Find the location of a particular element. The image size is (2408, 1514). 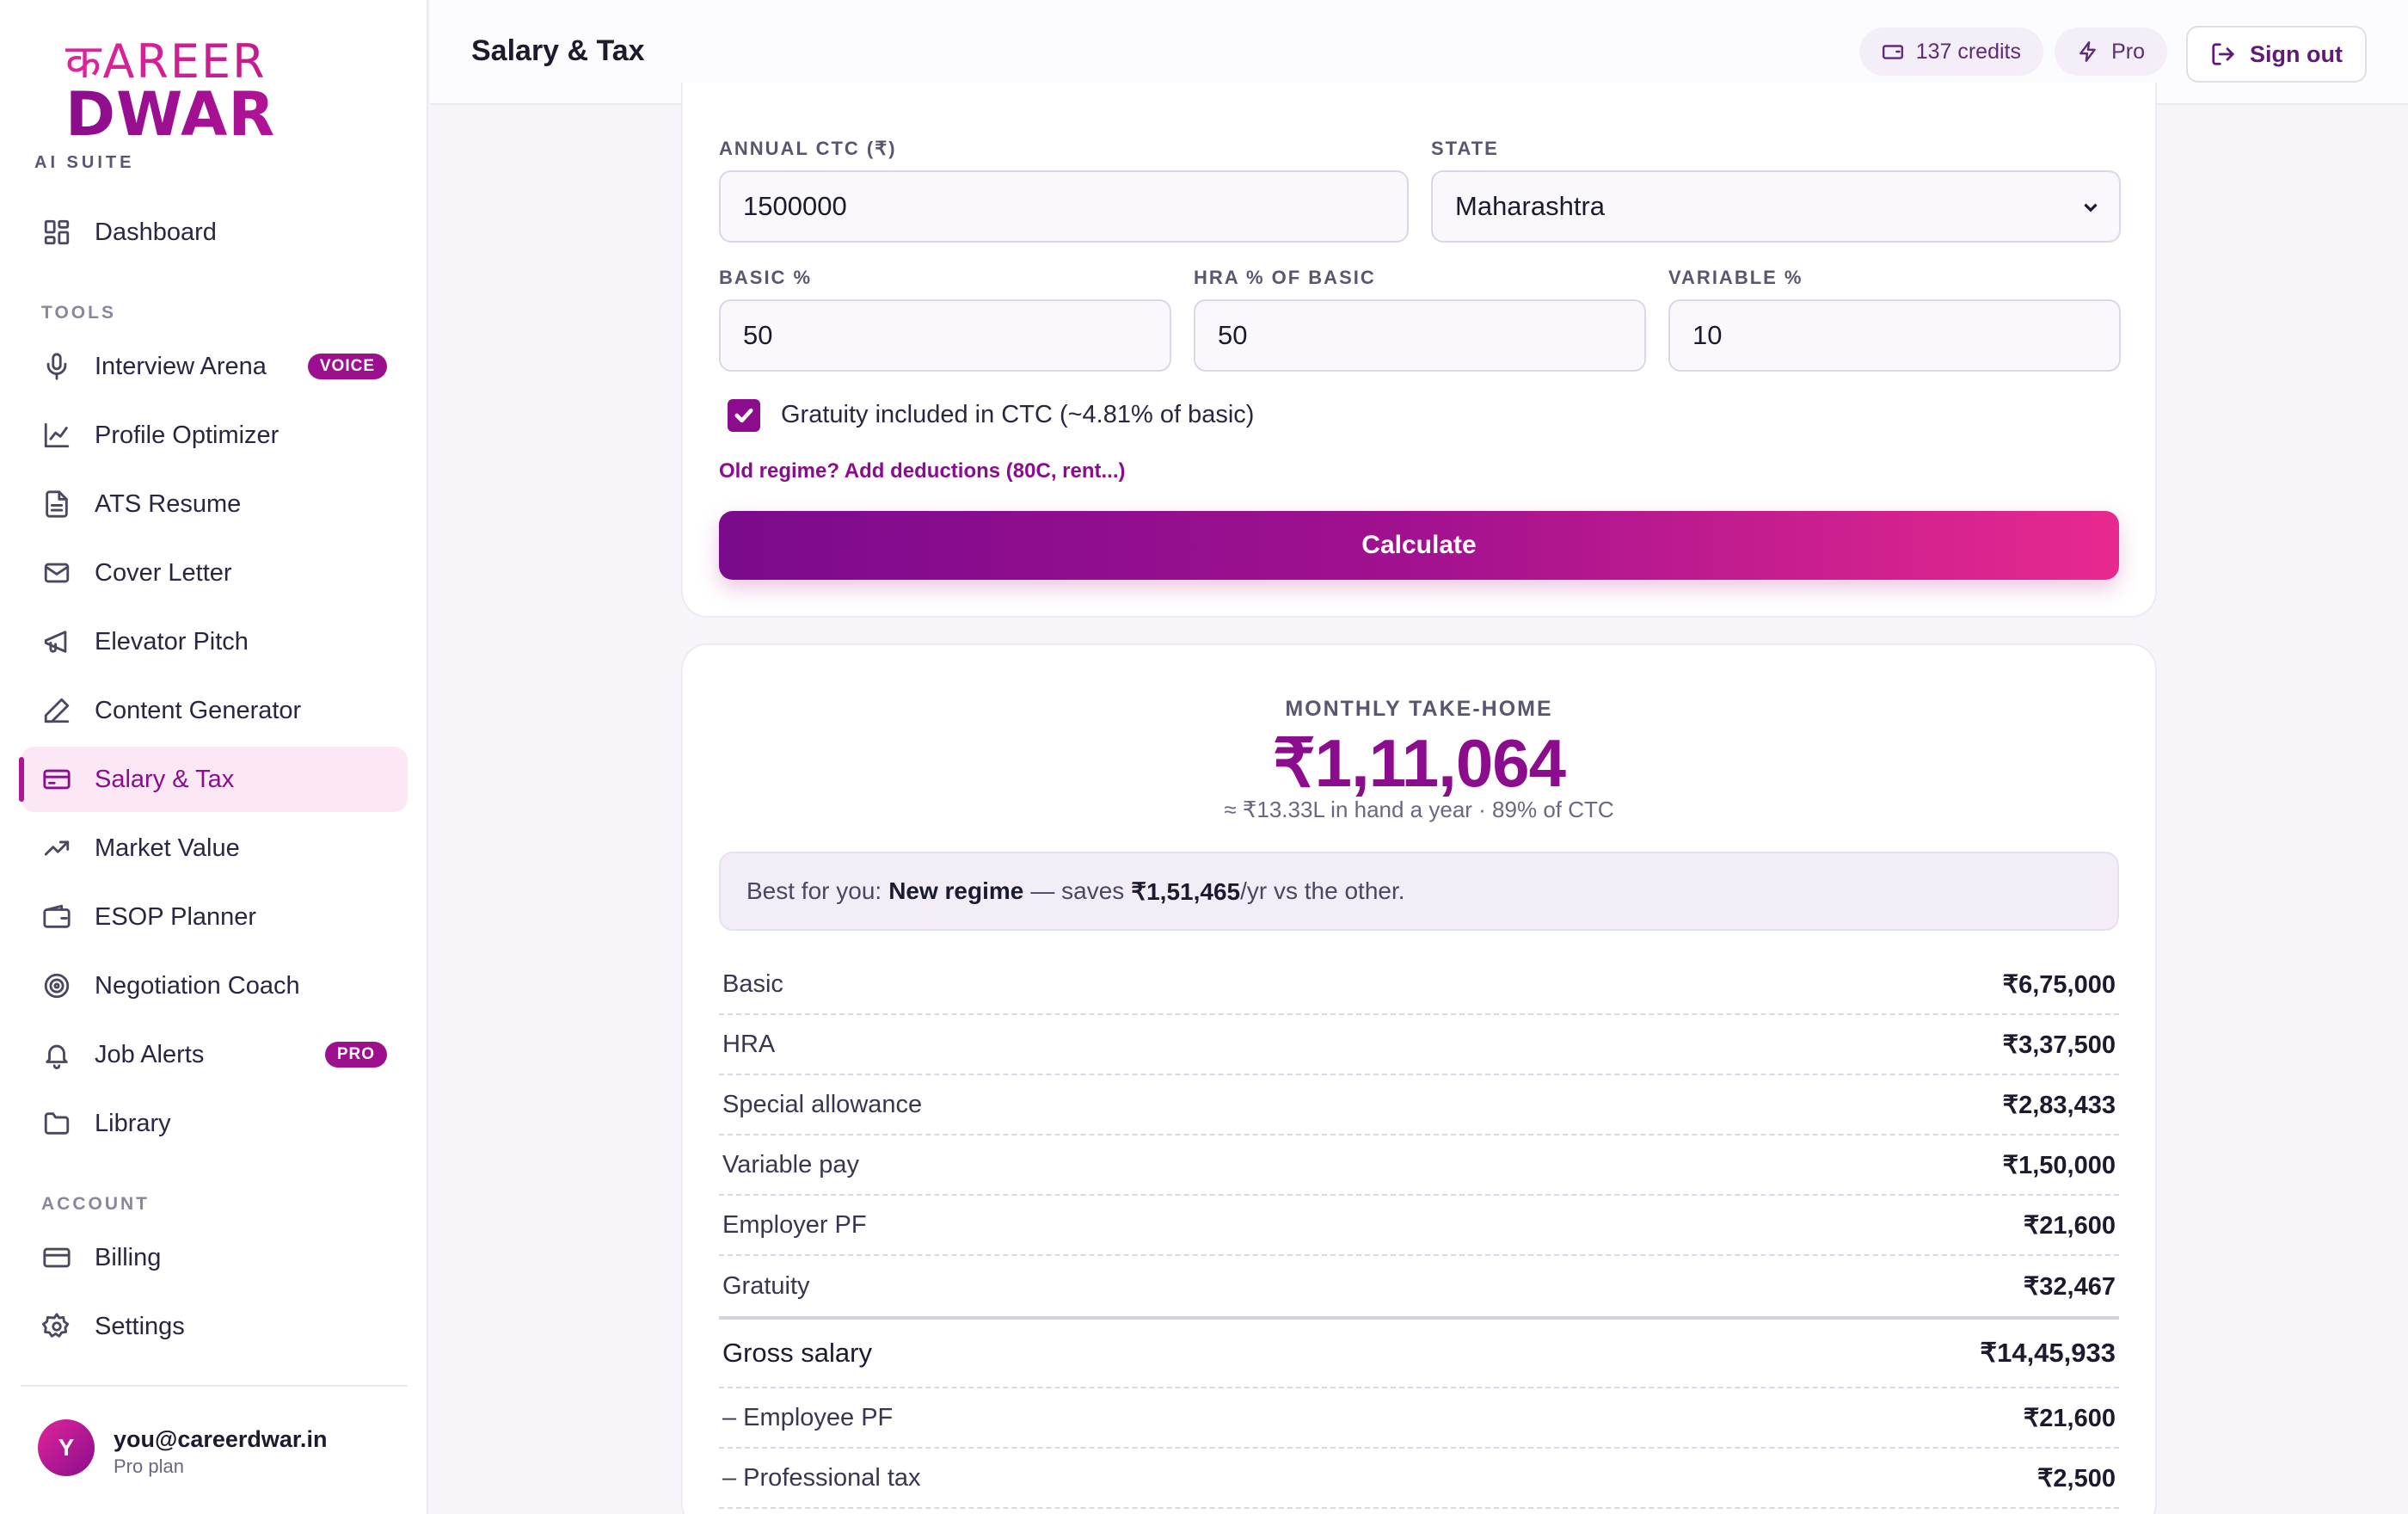

basic-input: 50 is located at coordinates (945, 335).